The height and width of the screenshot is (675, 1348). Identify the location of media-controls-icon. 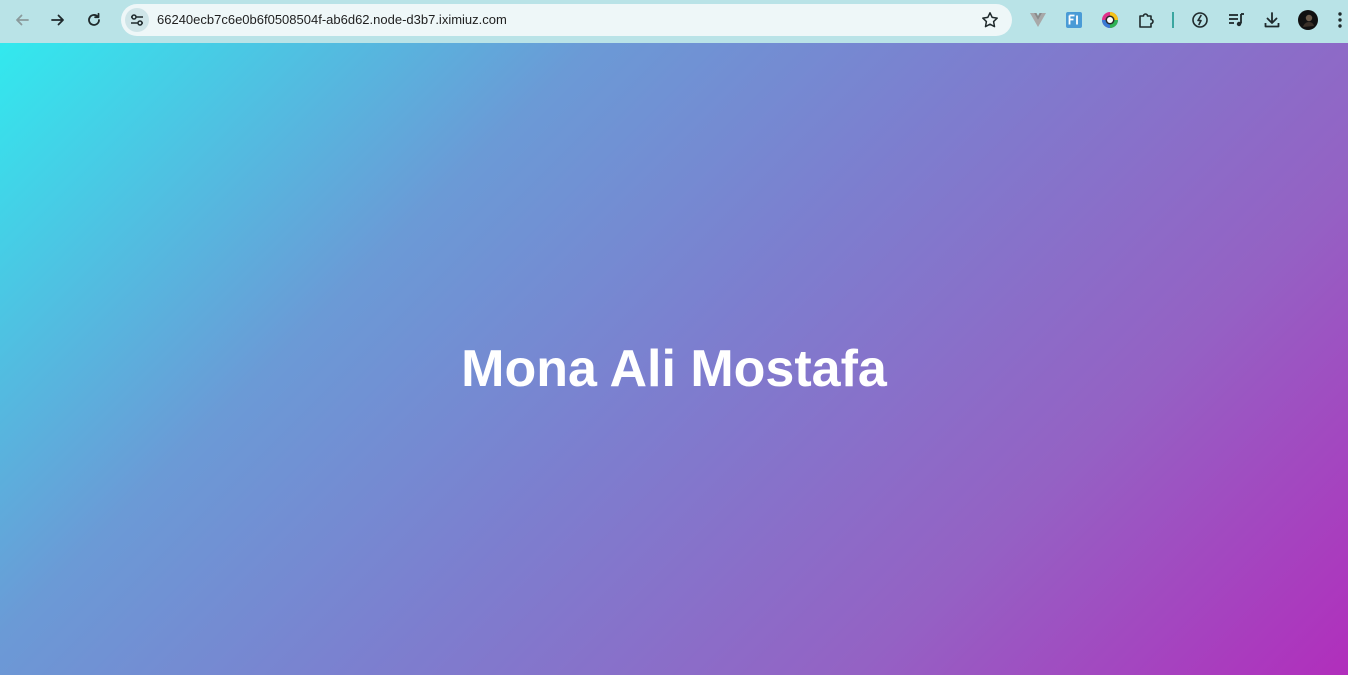
(1236, 20).